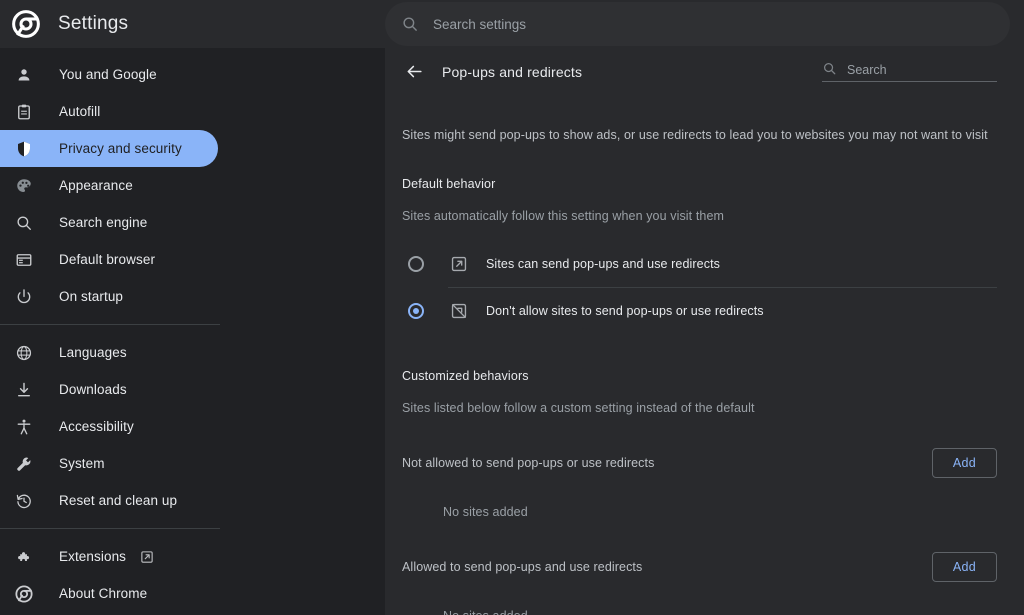 The image size is (1024, 615). Describe the element at coordinates (964, 567) in the screenshot. I see `add-allowed-button: Add` at that location.